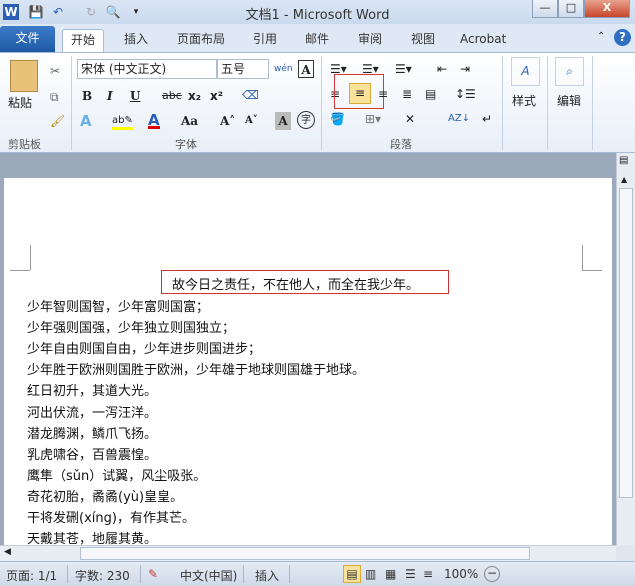 The width and height of the screenshot is (635, 586). Describe the element at coordinates (31, 575) in the screenshot. I see `page-count: 页面: 1/1` at that location.